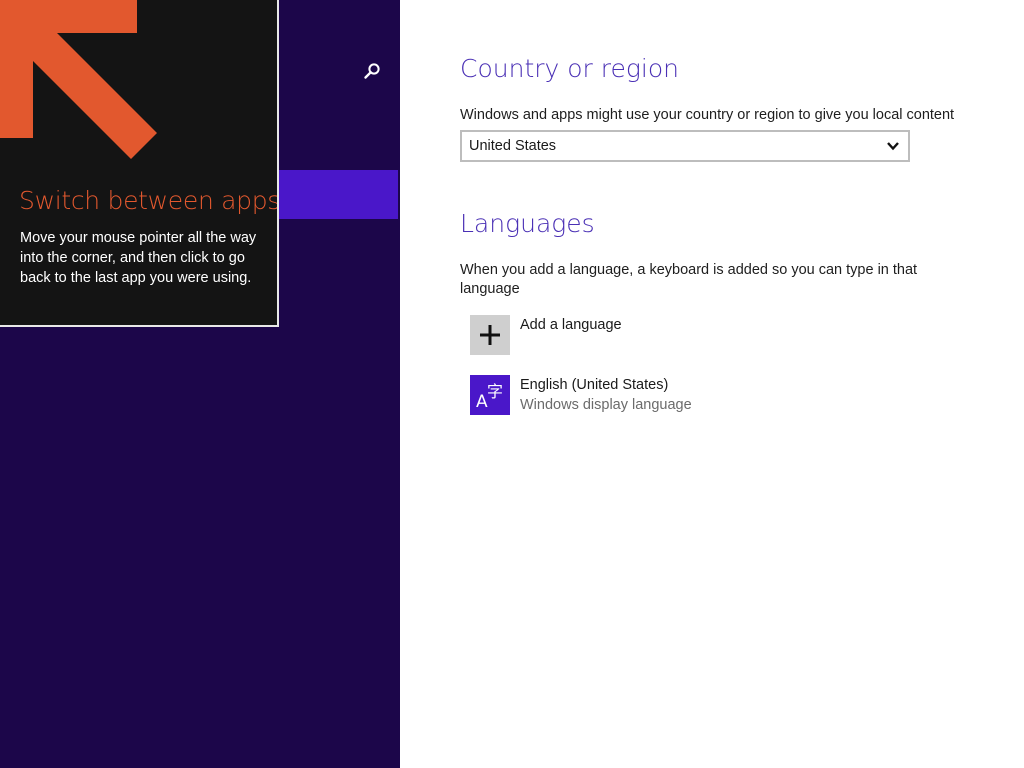  I want to click on add-language-button: Add a language, so click(710, 336).